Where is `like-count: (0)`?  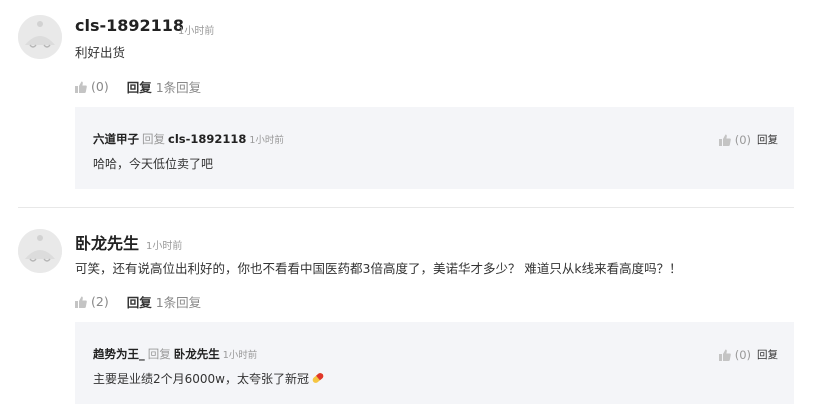
like-count: (0) is located at coordinates (100, 86).